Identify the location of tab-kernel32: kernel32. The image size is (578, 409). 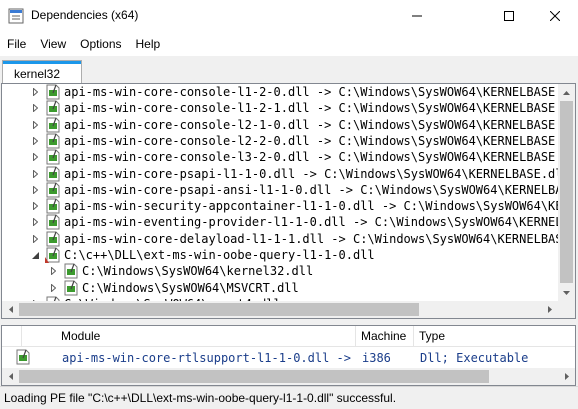
(42, 71).